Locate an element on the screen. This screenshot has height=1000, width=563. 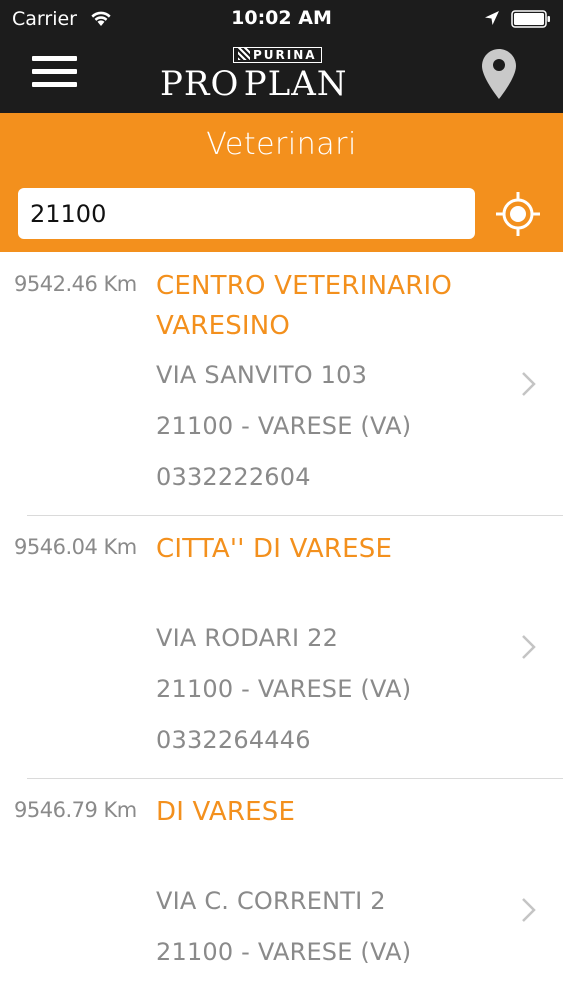
map-pin-button is located at coordinates (499, 74).